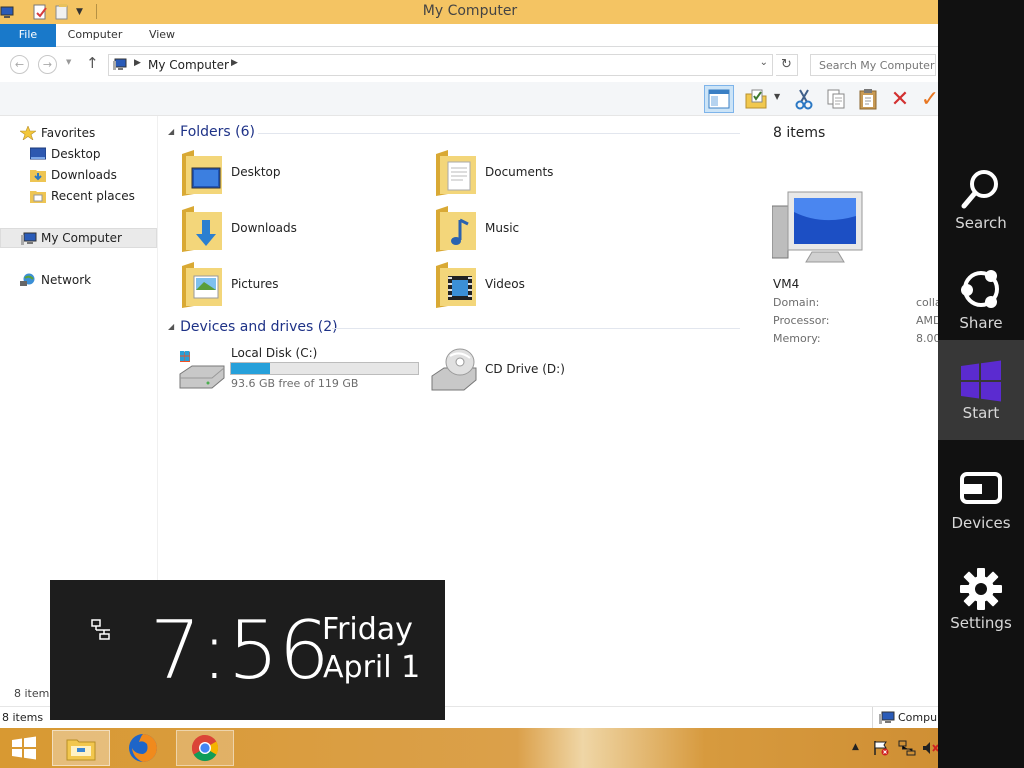 Image resolution: width=1024 pixels, height=768 pixels. What do you see at coordinates (907, 748) in the screenshot?
I see `network-tray-icon` at bounding box center [907, 748].